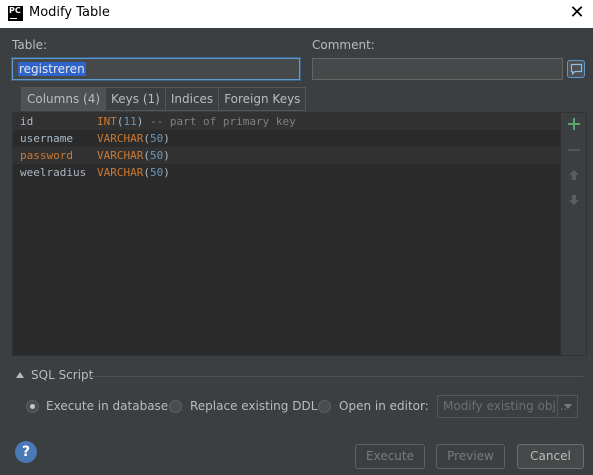 The image size is (593, 475). What do you see at coordinates (253, 406) in the screenshot?
I see `replace-existing-ddl-label: Replace existing DDL` at bounding box center [253, 406].